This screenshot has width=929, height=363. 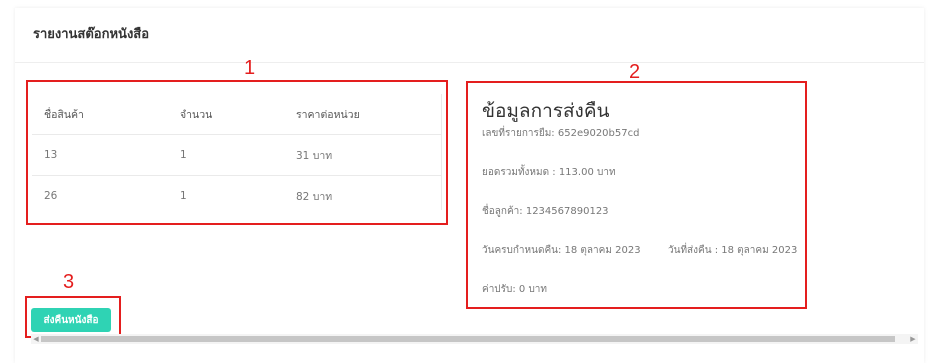 I want to click on card-header: รายงานสต๊อกหนังสือ, so click(x=469, y=36).